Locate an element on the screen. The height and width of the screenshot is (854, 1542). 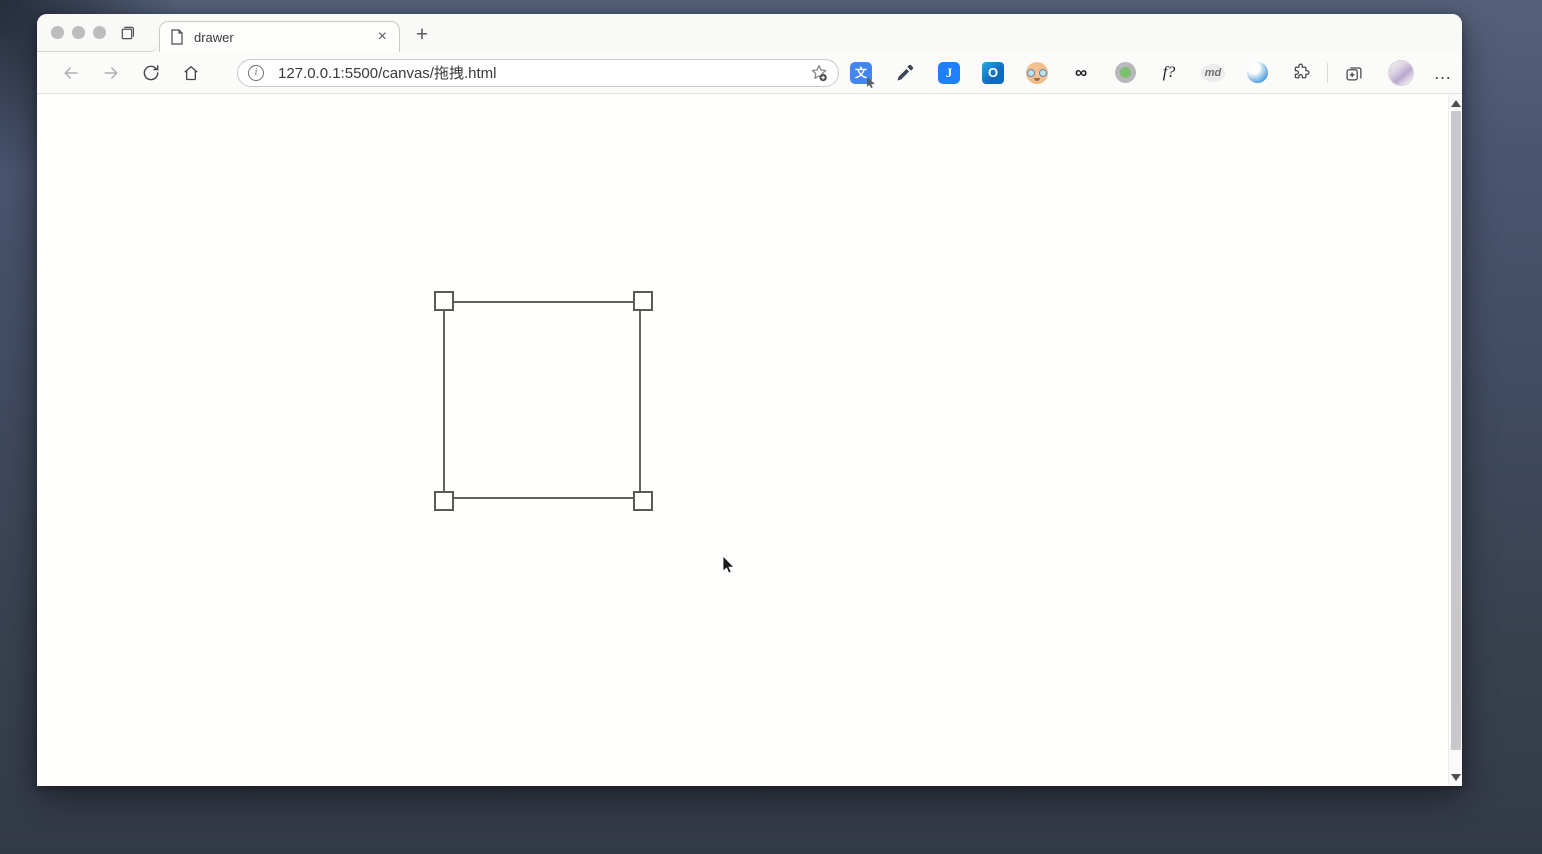
tab-close-icon: × is located at coordinates (382, 37).